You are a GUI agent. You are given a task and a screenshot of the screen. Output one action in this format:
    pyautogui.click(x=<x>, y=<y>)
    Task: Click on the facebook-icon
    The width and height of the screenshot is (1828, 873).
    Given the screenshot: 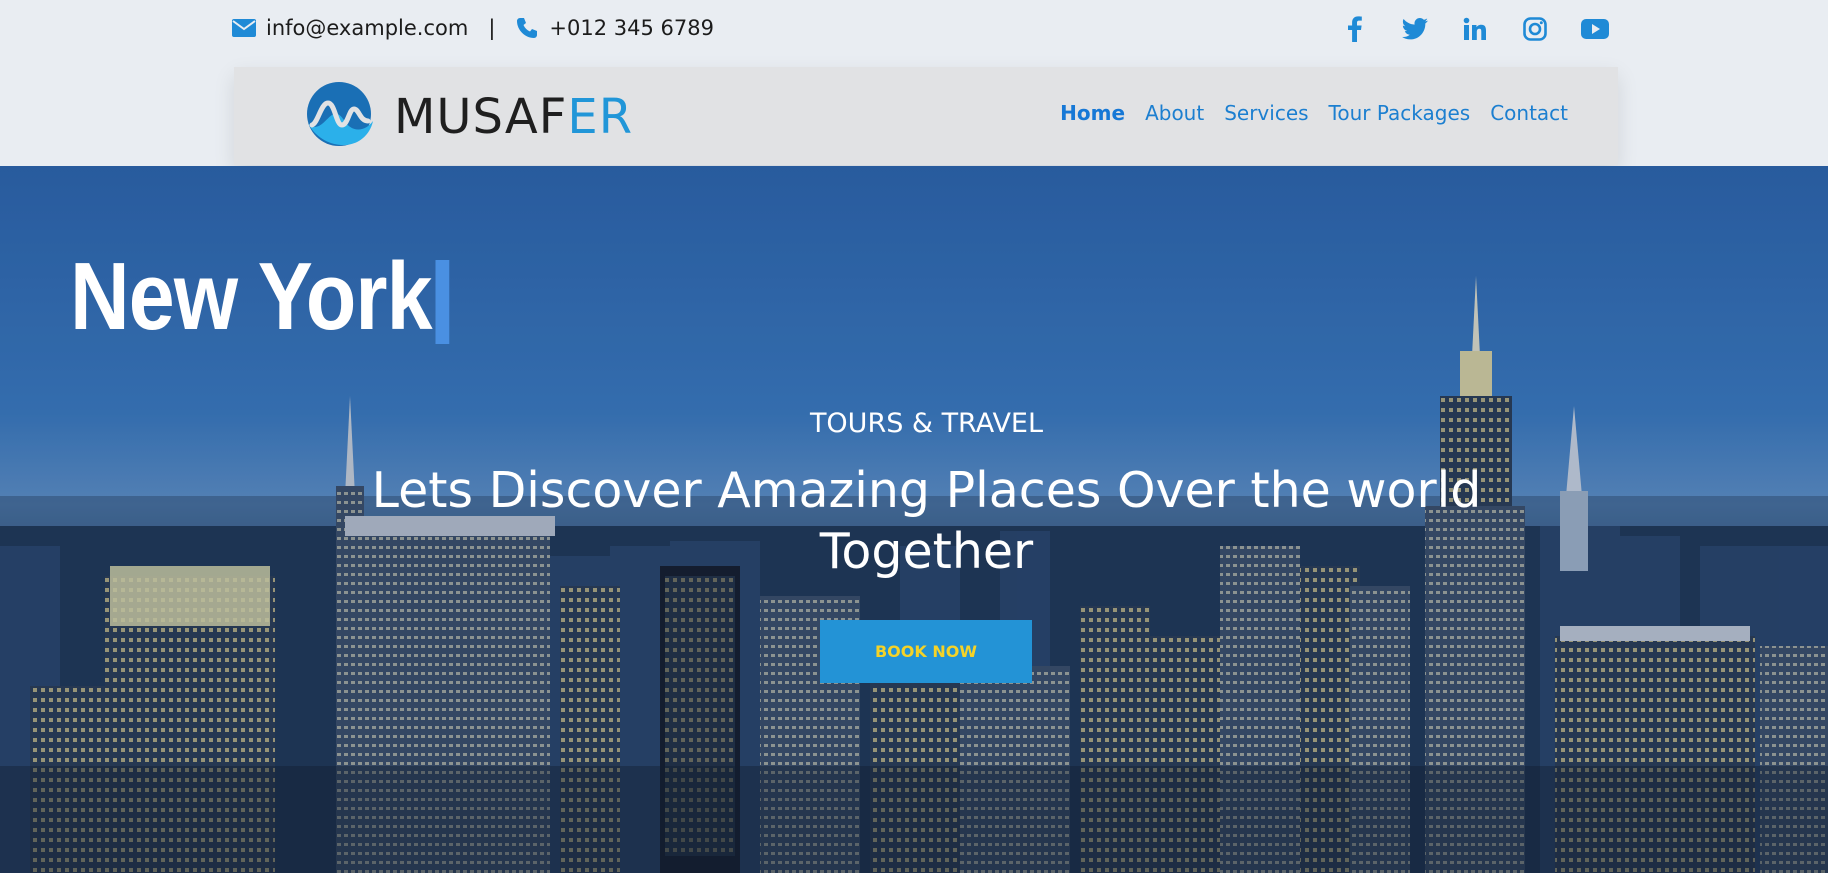 What is the action you would take?
    pyautogui.click(x=1355, y=29)
    